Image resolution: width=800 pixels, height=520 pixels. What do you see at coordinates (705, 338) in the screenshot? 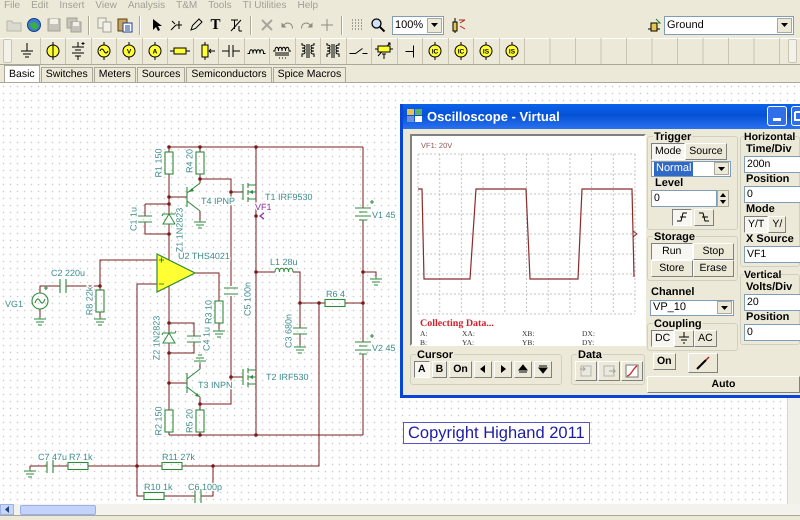
I see `coupling-button: AC` at bounding box center [705, 338].